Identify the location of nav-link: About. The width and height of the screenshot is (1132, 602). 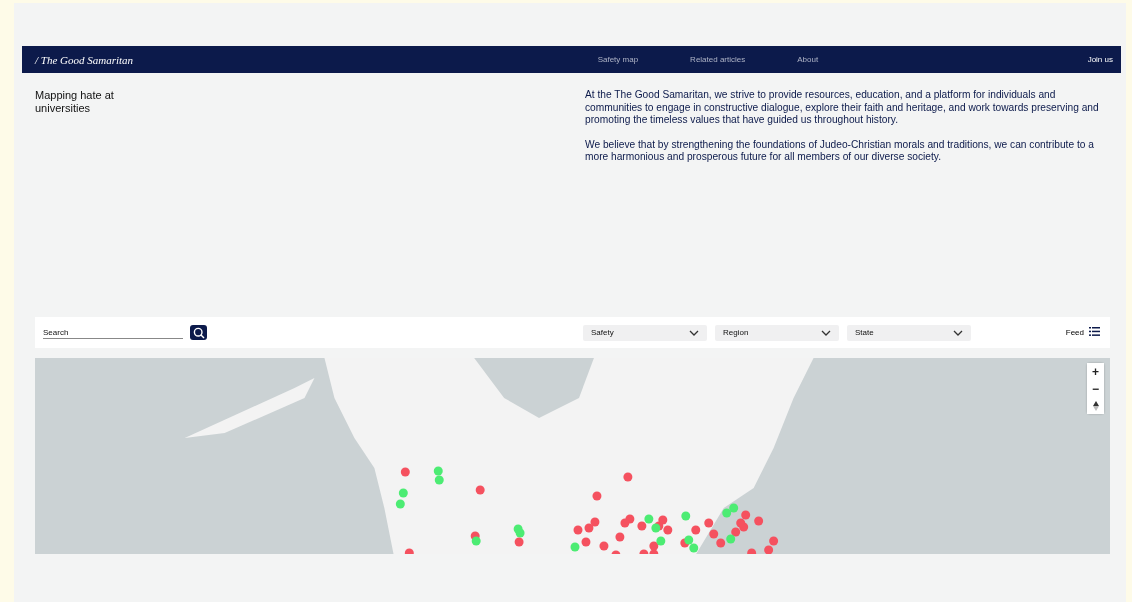
(808, 59).